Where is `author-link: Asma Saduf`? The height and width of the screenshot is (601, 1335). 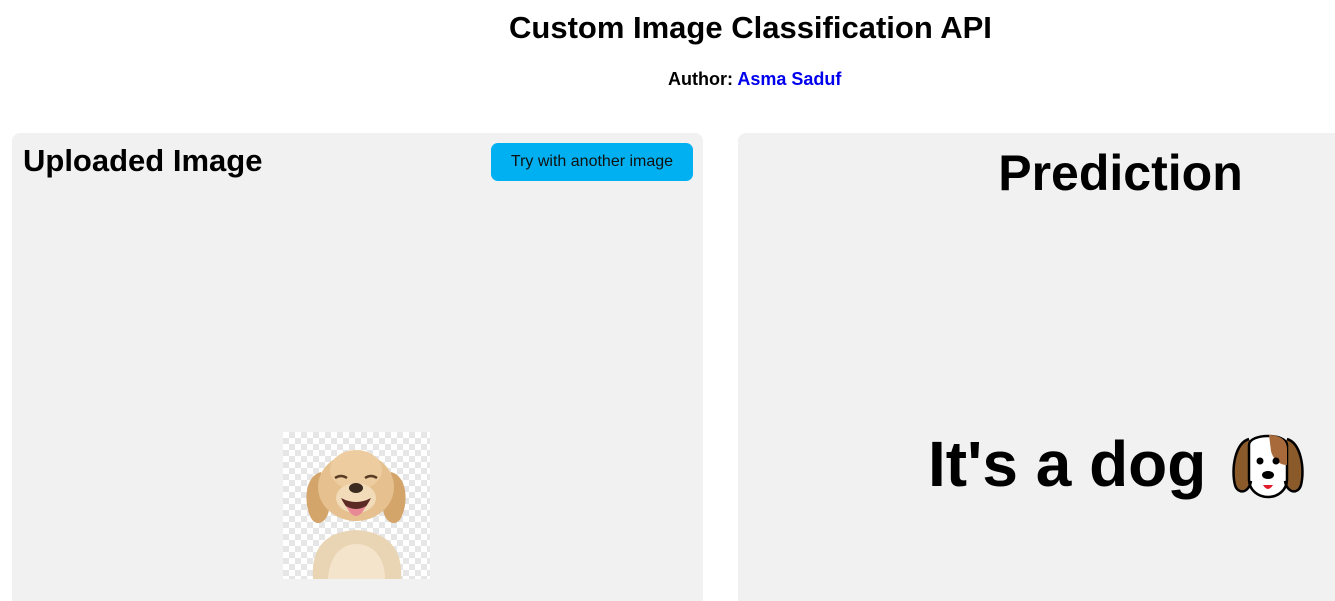
author-link: Asma Saduf is located at coordinates (789, 79).